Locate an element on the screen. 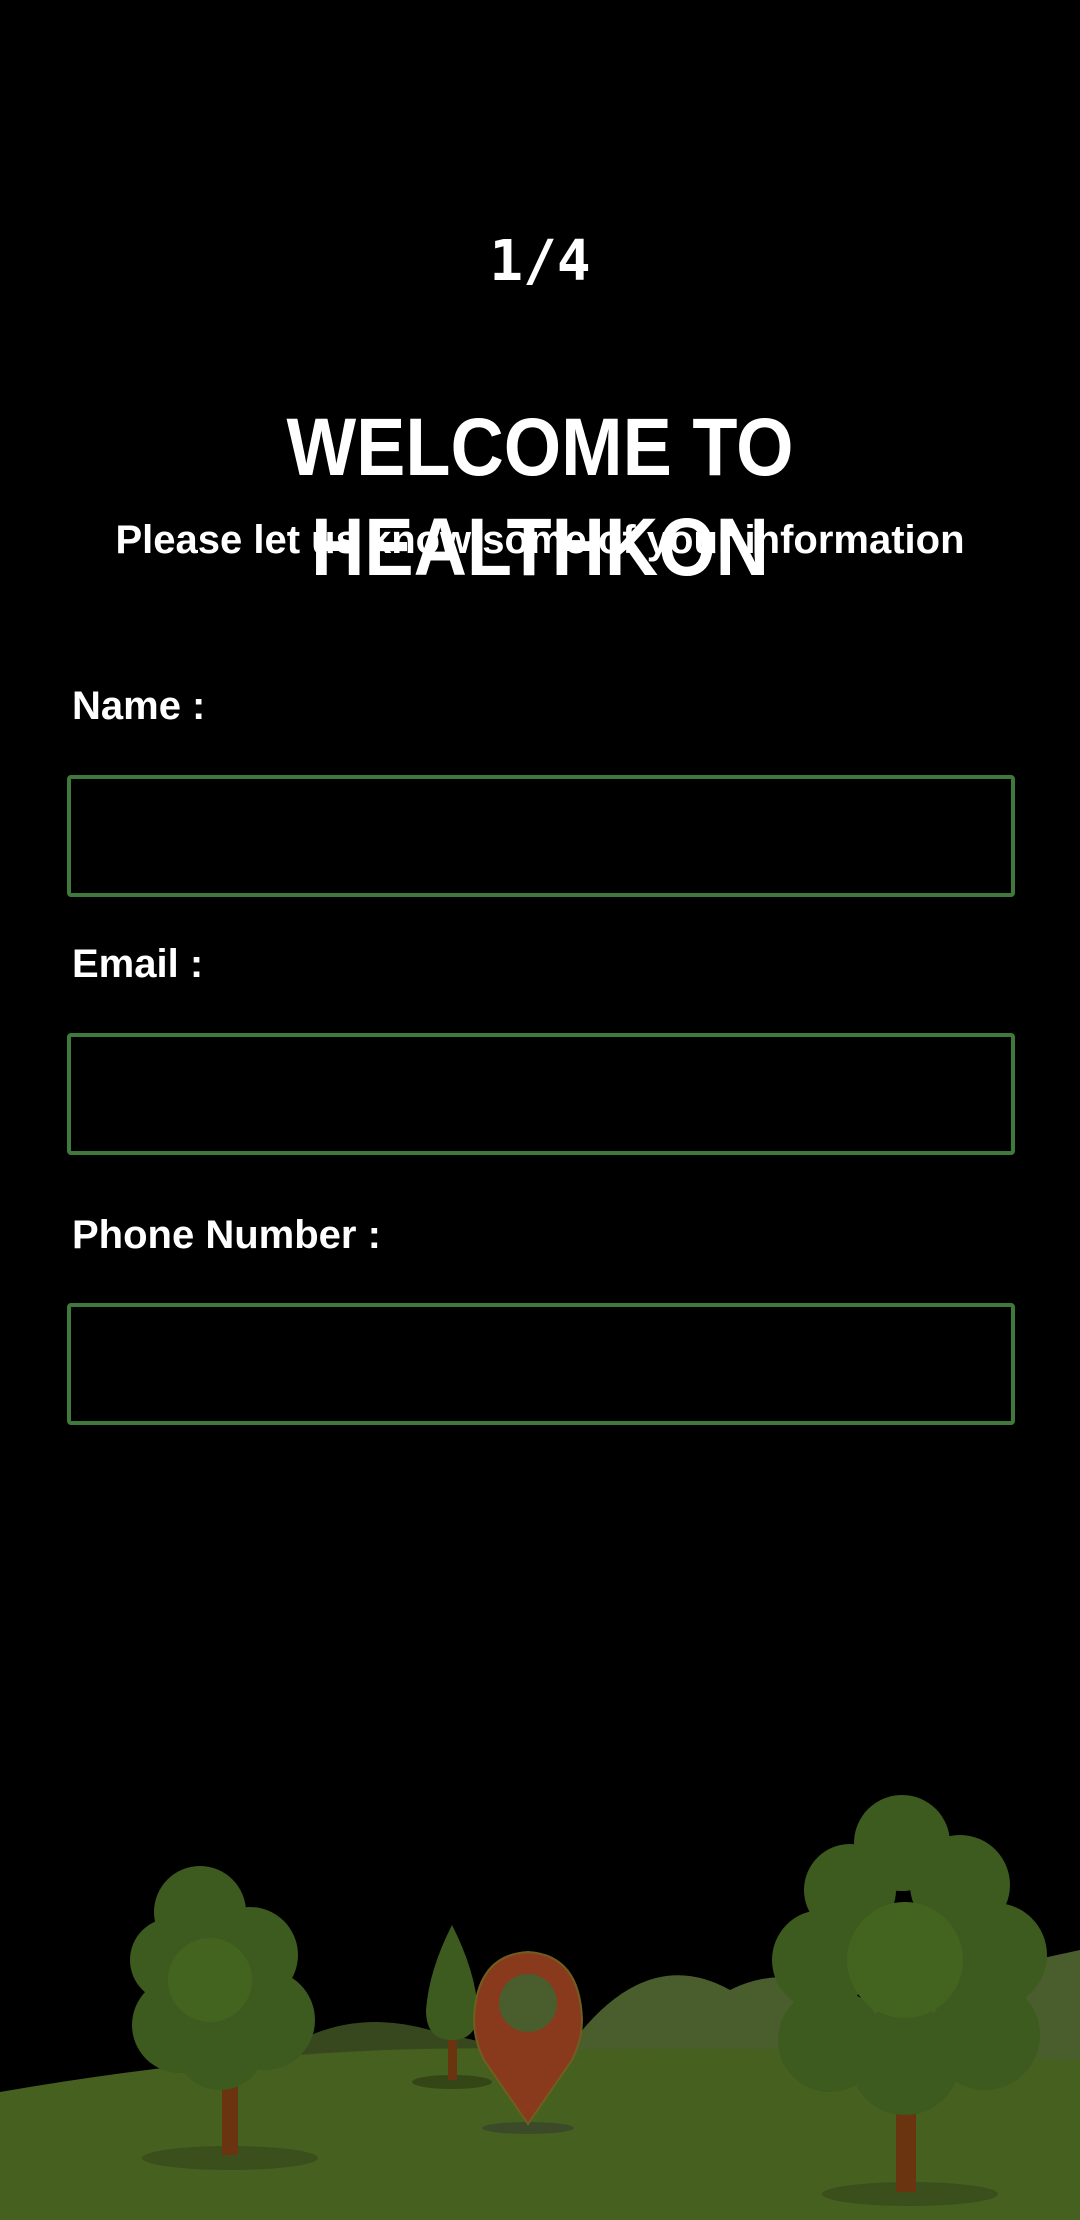 This screenshot has height=2220, width=1080. name-label: Name : is located at coordinates (139, 706).